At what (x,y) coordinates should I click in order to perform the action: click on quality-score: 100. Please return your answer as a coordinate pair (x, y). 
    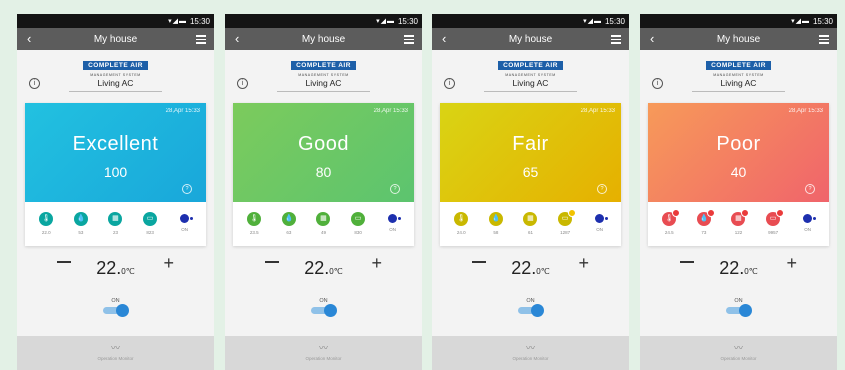
    Looking at the image, I should click on (115, 172).